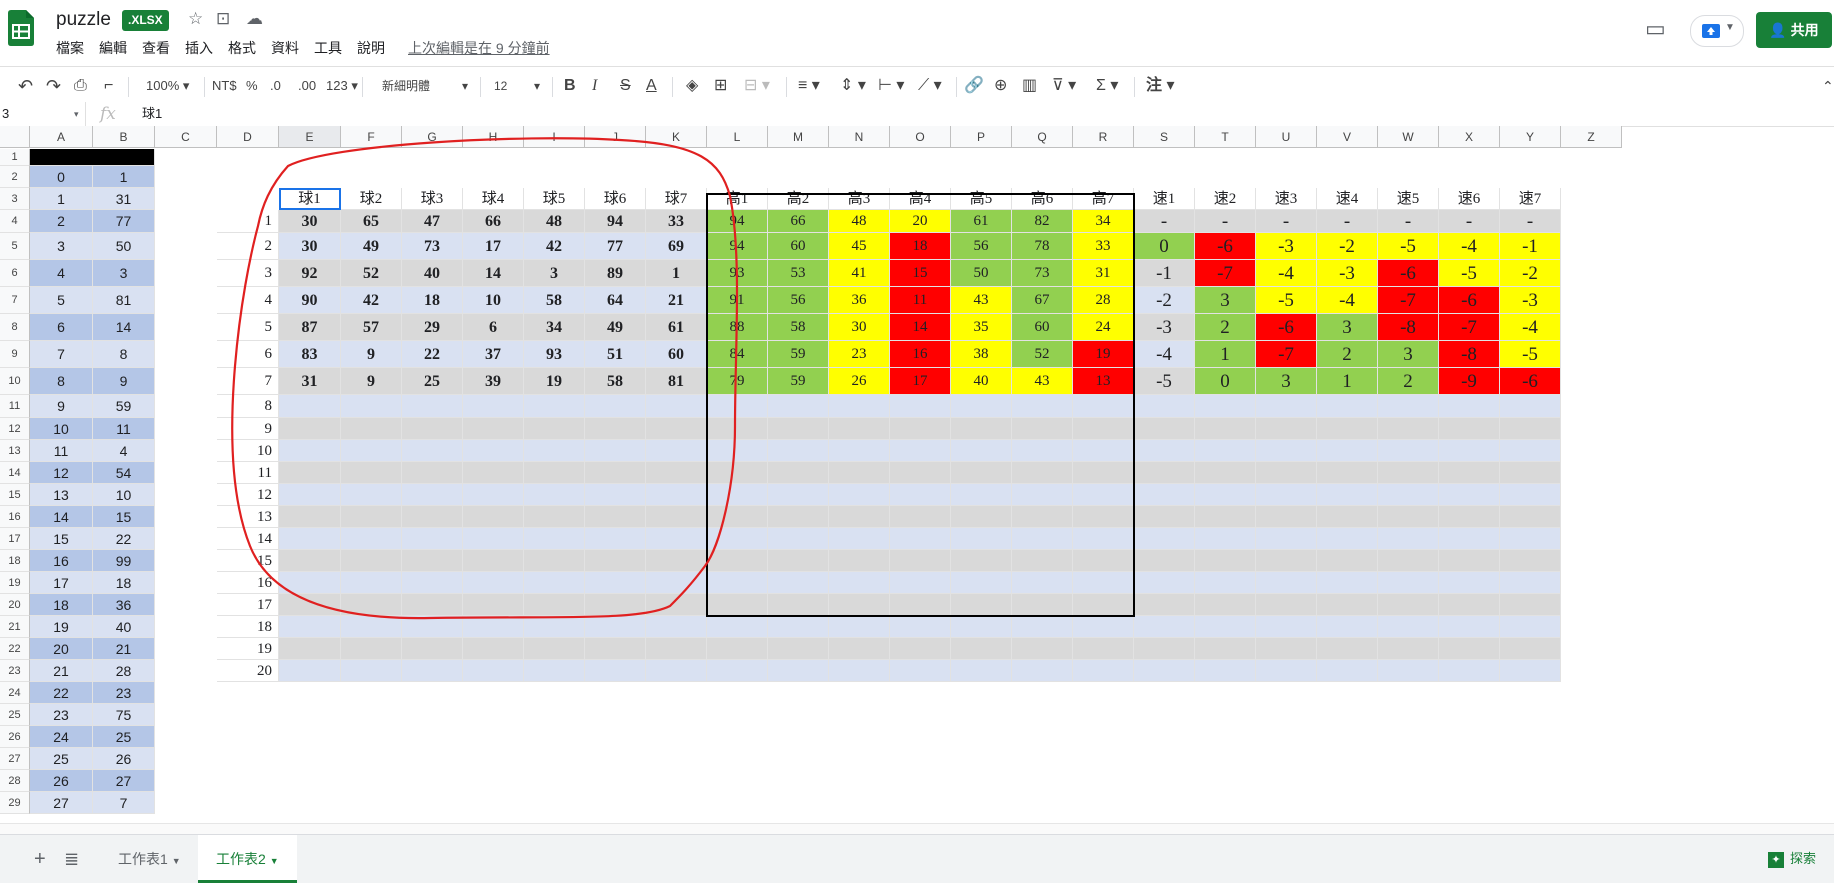 This screenshot has height=885, width=1834. I want to click on data-cell: 0, so click(1164, 246).